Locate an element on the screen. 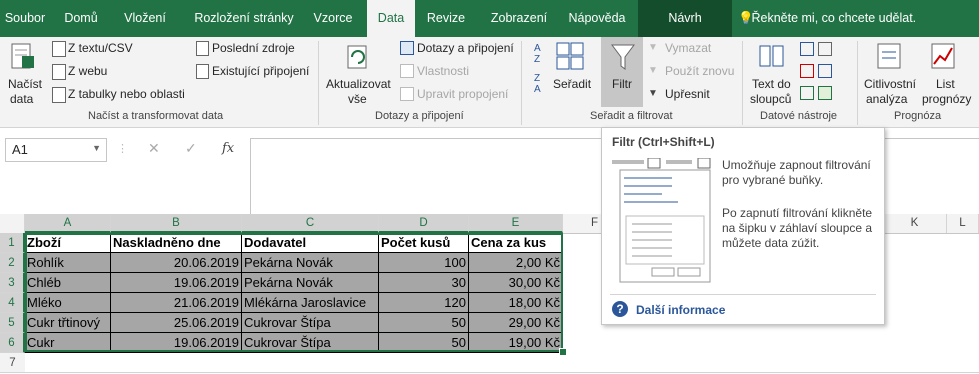  clear-filter-icon: ▼ is located at coordinates (653, 47).